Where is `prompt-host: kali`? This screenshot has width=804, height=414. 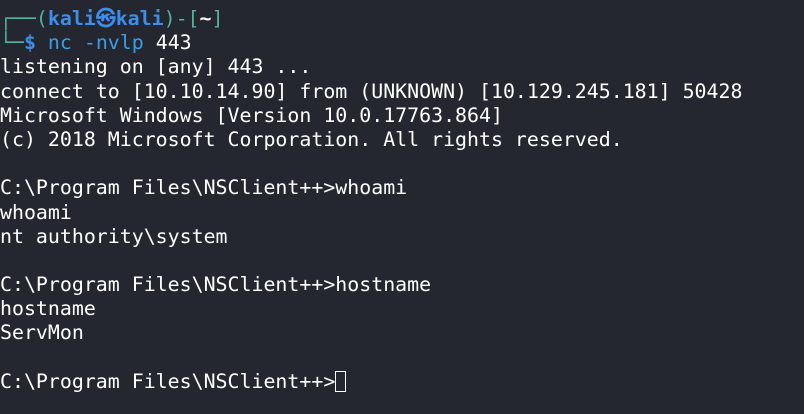 prompt-host: kali is located at coordinates (139, 18).